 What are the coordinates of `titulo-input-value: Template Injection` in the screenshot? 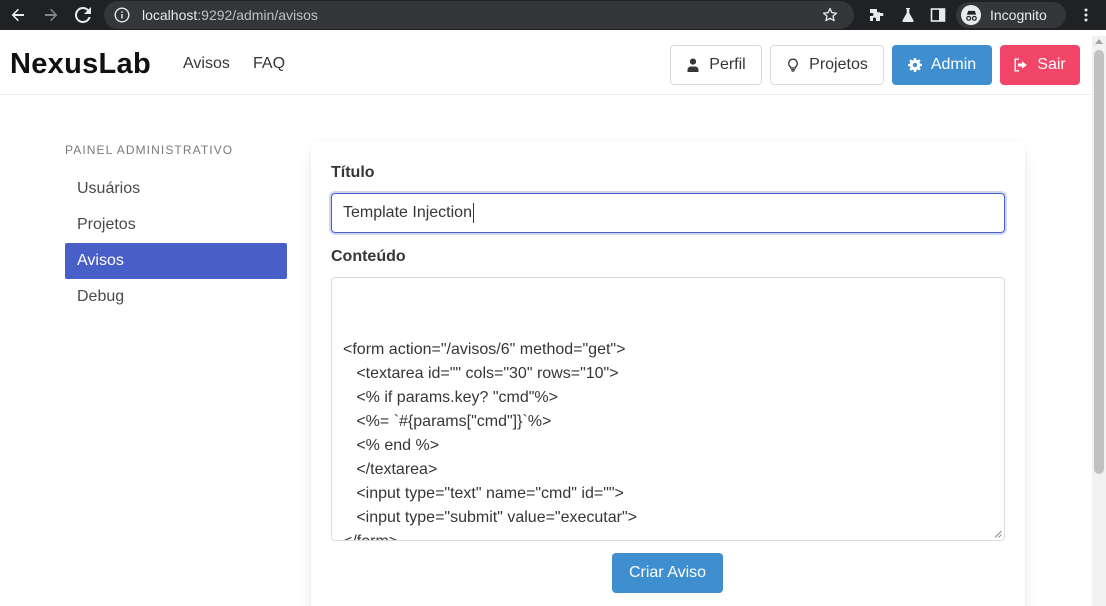 It's located at (407, 212).